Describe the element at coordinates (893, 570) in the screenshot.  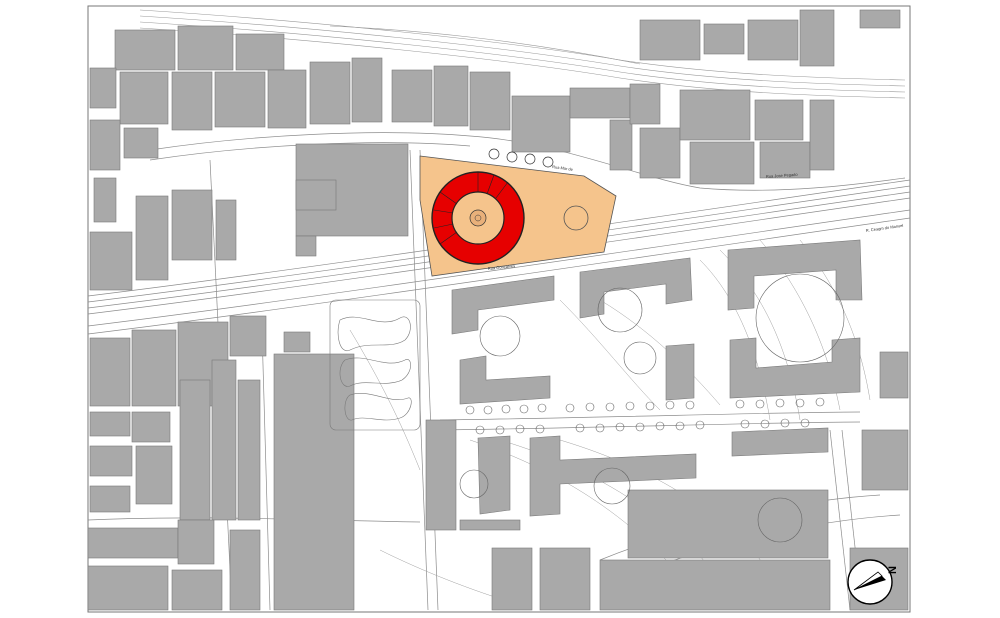
I see `compass-label: N` at that location.